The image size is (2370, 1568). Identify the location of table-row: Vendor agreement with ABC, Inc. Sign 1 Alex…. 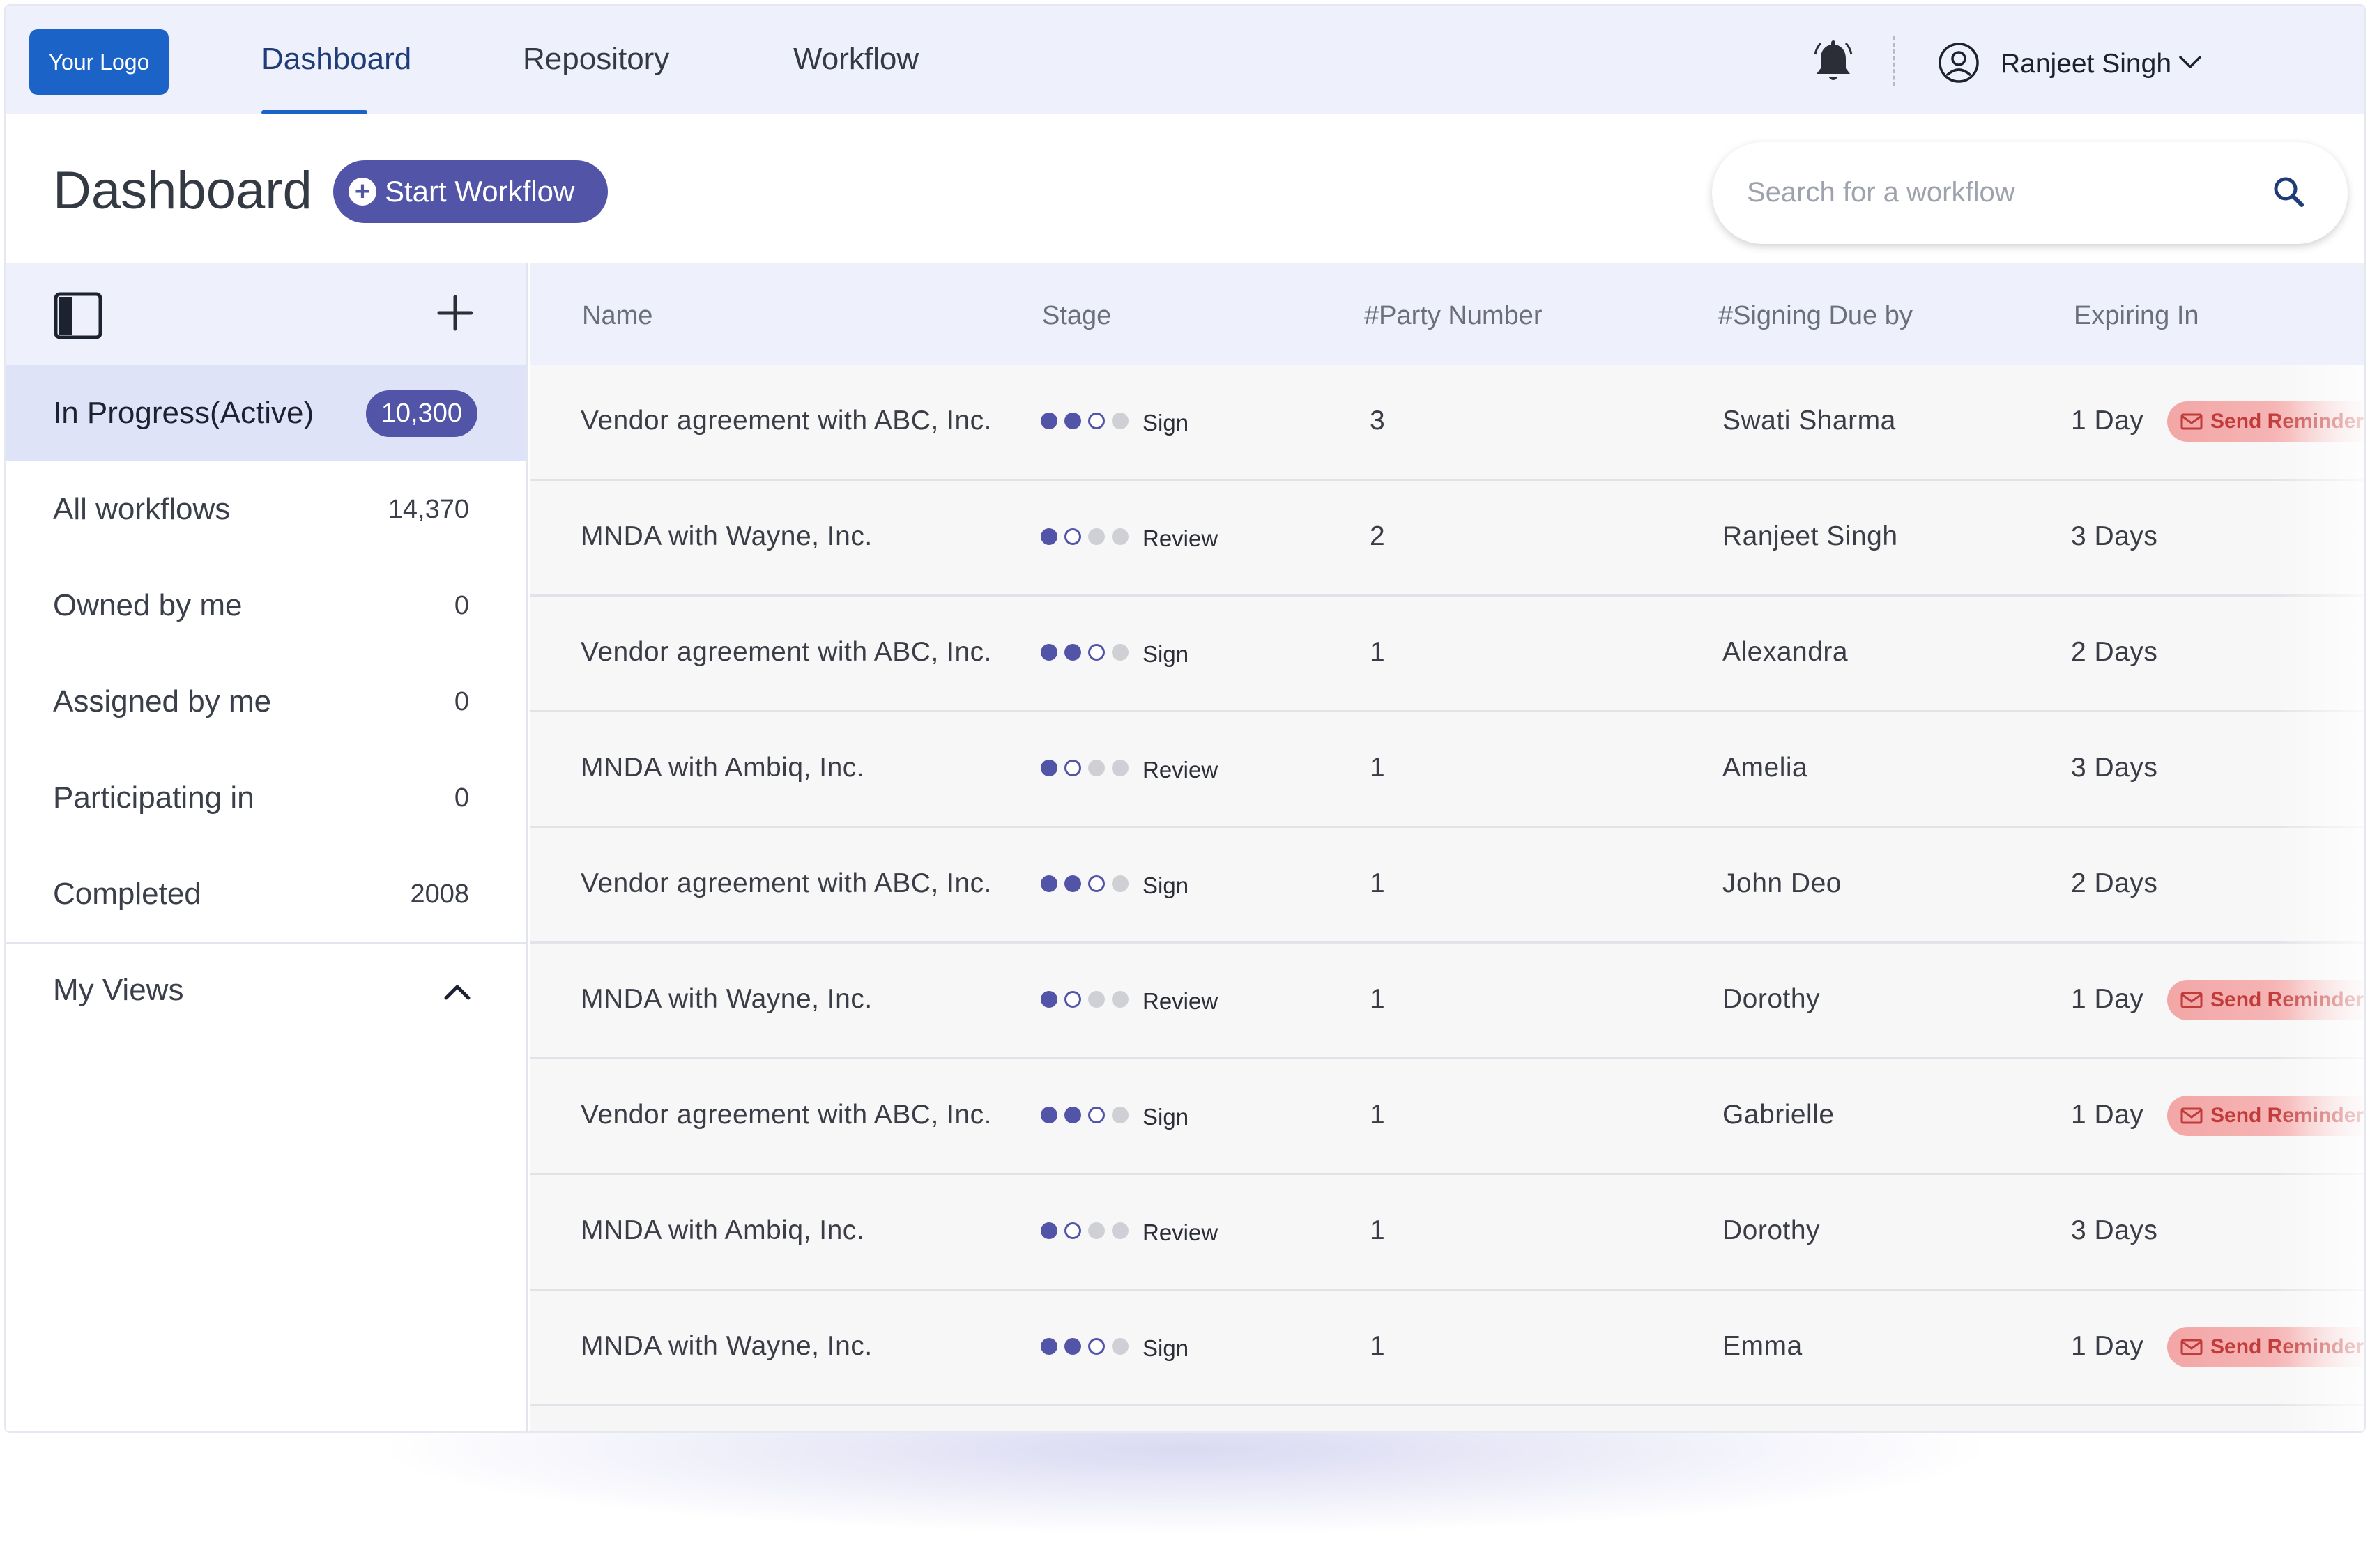
(1447, 654).